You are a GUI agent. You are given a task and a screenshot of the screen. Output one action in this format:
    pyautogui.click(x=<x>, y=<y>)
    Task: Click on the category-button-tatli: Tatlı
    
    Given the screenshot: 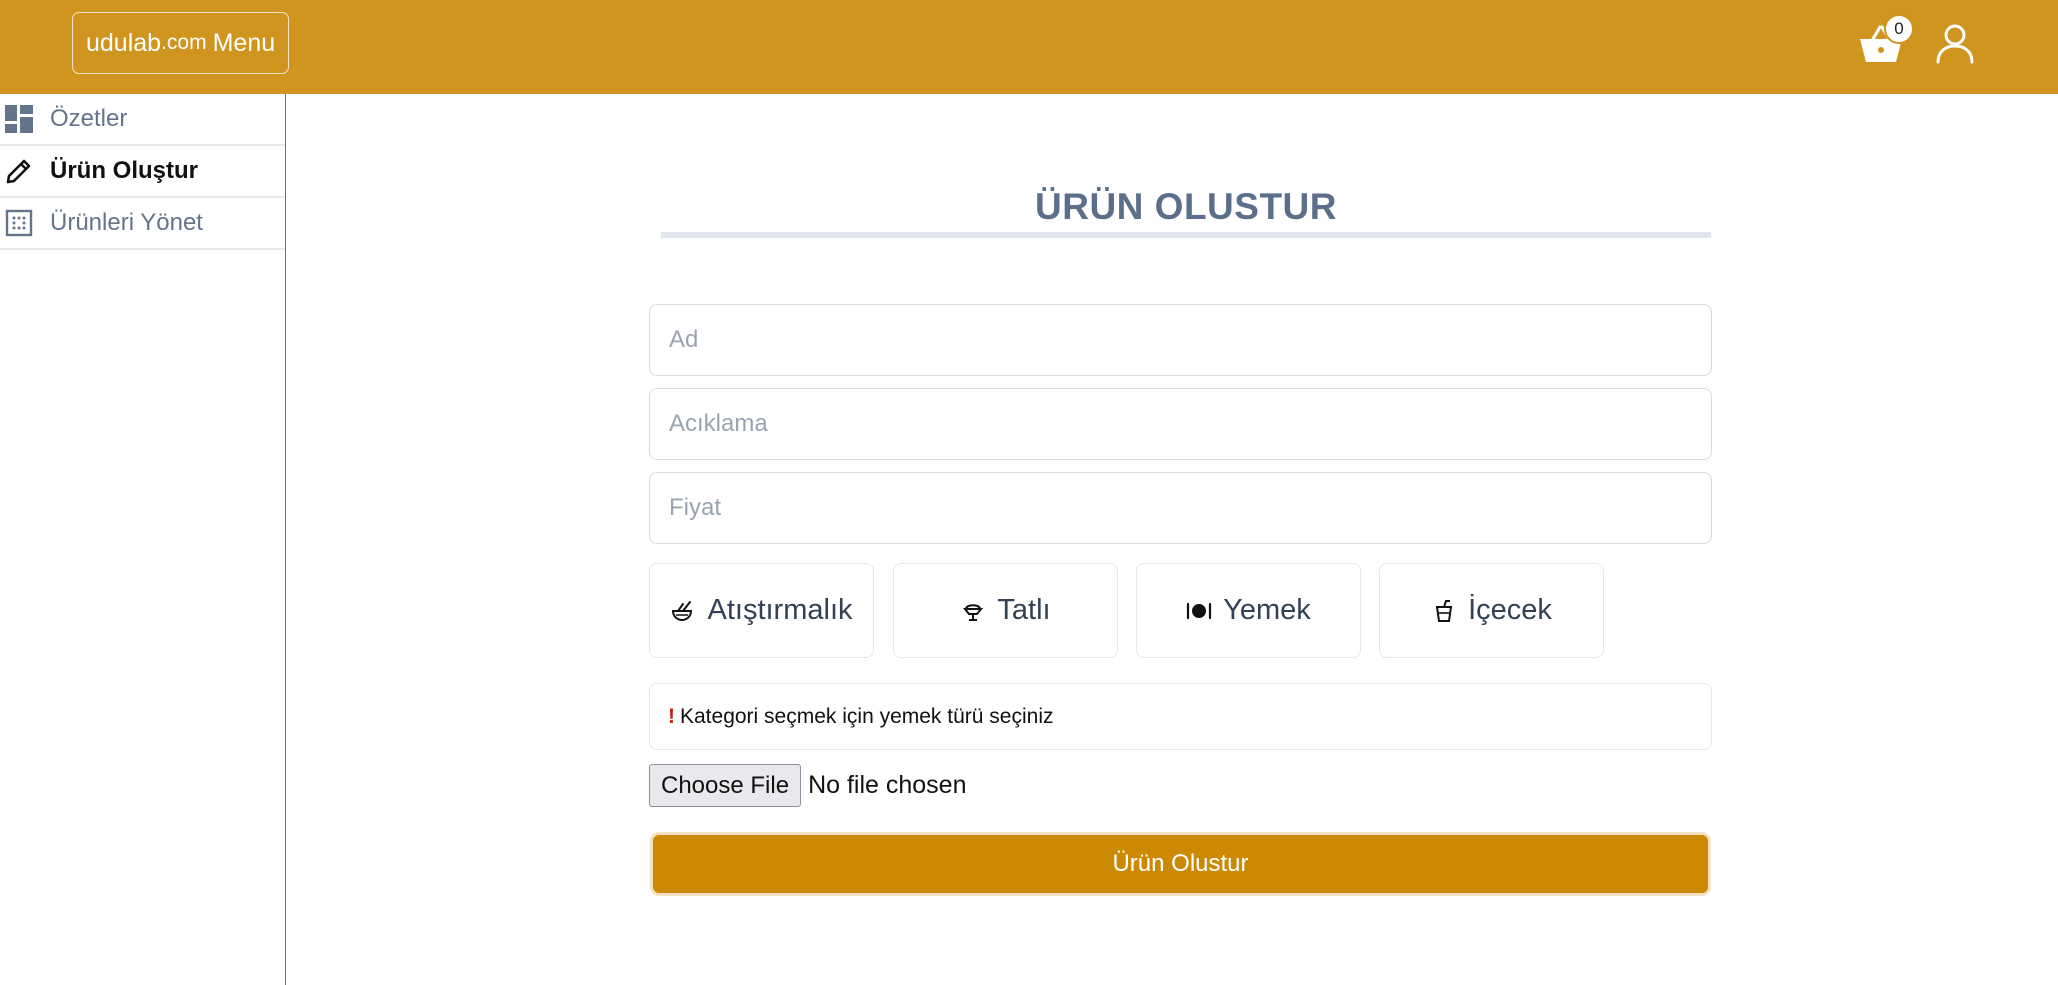 What is the action you would take?
    pyautogui.click(x=1005, y=610)
    